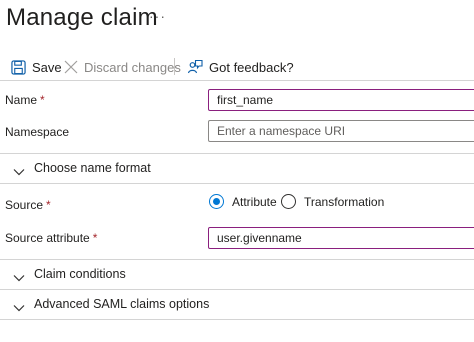 This screenshot has height=342, width=474. What do you see at coordinates (237, 304) in the screenshot?
I see `advanced-saml-section: Advanced SAML claims options` at bounding box center [237, 304].